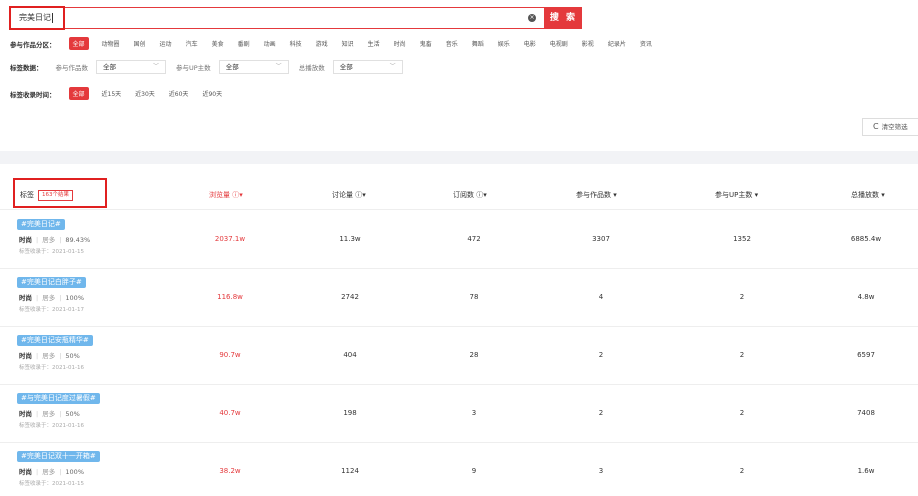 Image resolution: width=918 pixels, height=496 pixels. Describe the element at coordinates (459, 157) in the screenshot. I see `section-divider` at that location.